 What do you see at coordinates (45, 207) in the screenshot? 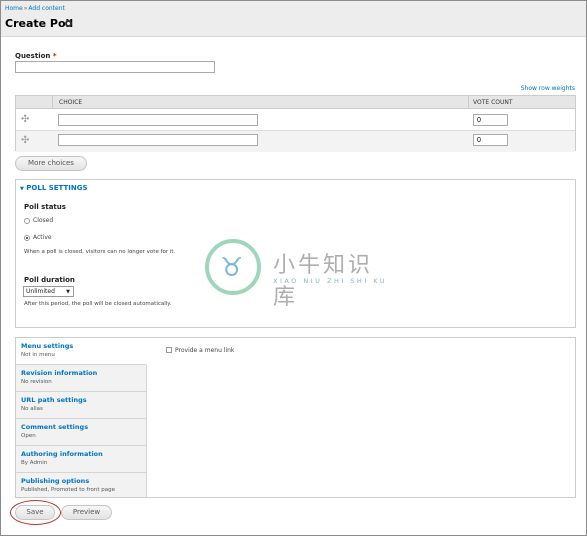
I see `poll-status-label: Poll status` at bounding box center [45, 207].